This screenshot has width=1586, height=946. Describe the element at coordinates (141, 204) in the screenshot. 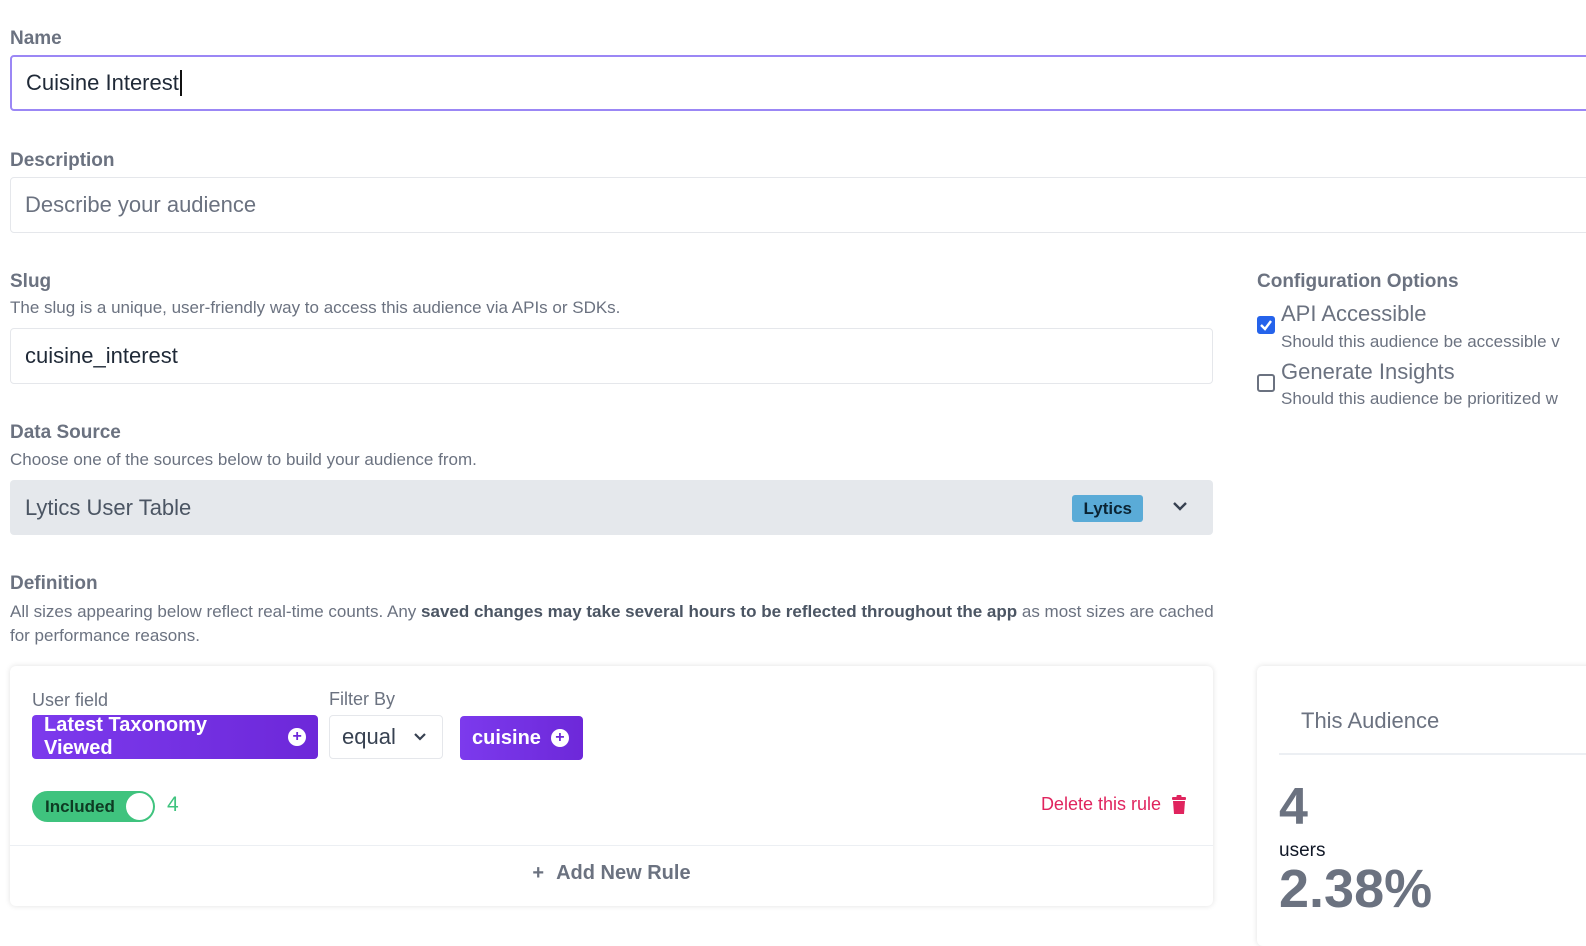

I see `description-placeholder: Describe your audience` at that location.